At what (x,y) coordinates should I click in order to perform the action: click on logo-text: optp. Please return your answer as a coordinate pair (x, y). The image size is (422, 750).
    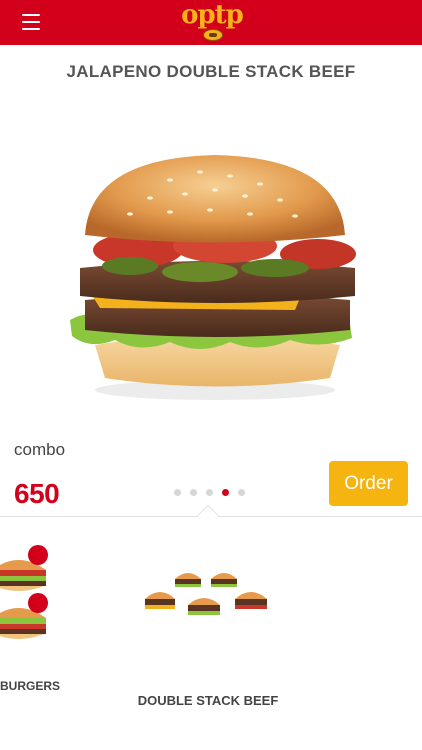
    Looking at the image, I should click on (212, 15).